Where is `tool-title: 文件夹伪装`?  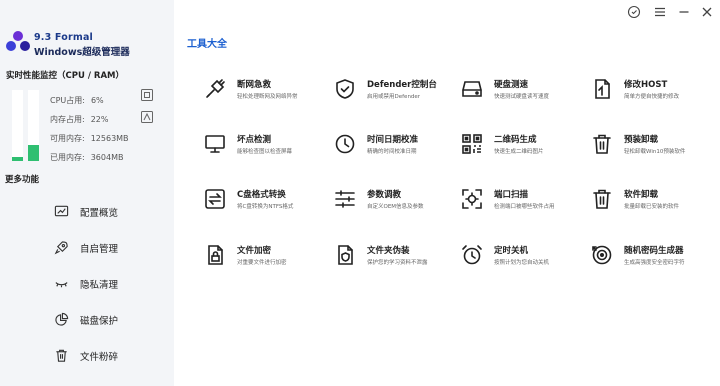 tool-title: 文件夹伪装 is located at coordinates (388, 251).